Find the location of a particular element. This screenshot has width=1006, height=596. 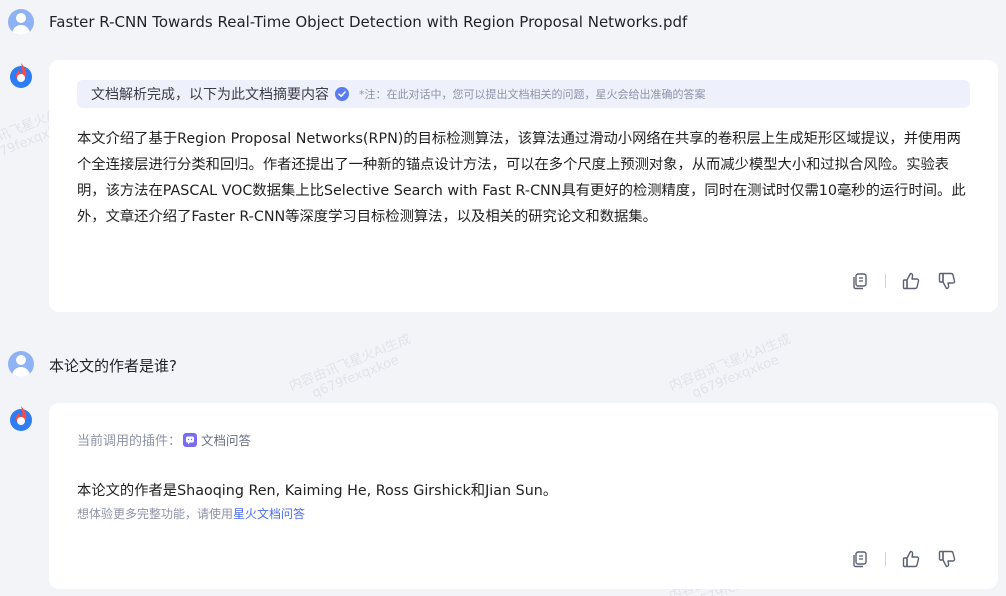

plugin-label: 当前调用的插件： is located at coordinates (129, 441).